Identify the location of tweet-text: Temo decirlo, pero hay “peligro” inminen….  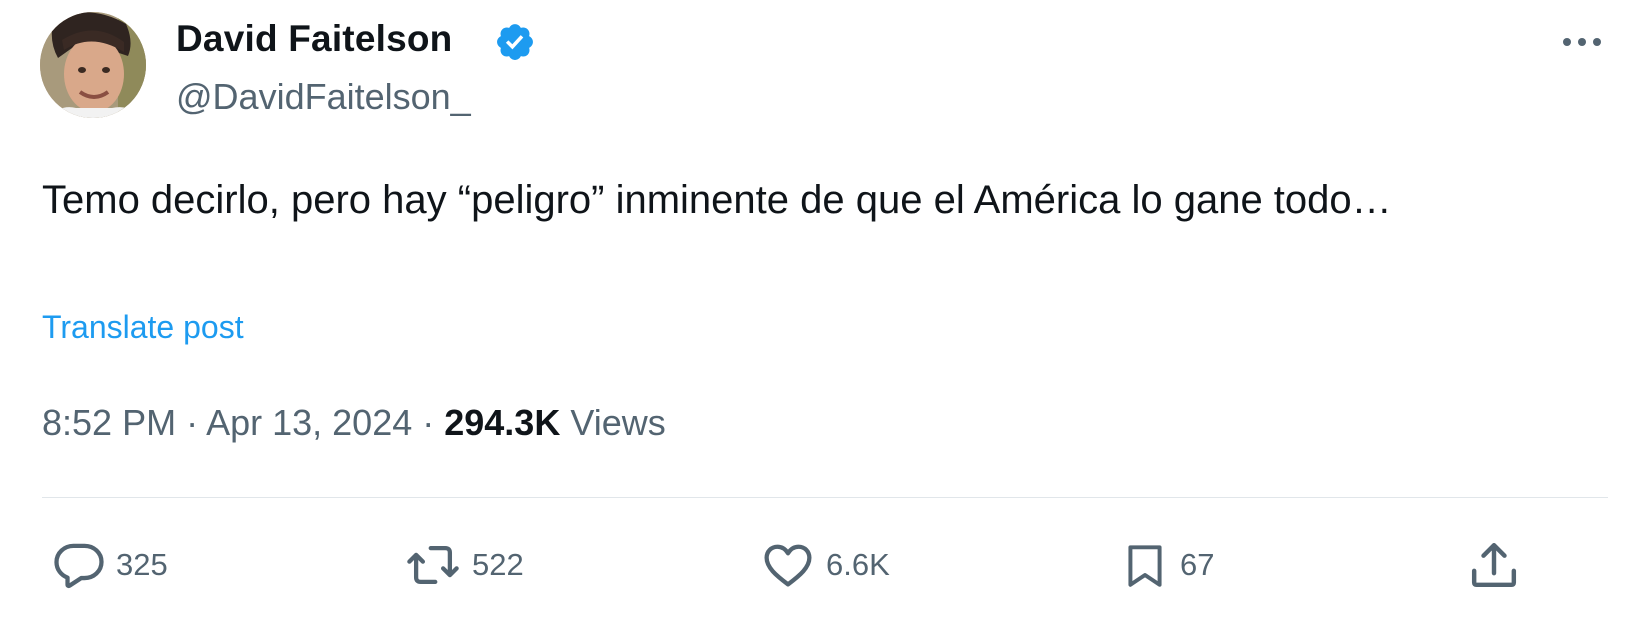
(717, 200).